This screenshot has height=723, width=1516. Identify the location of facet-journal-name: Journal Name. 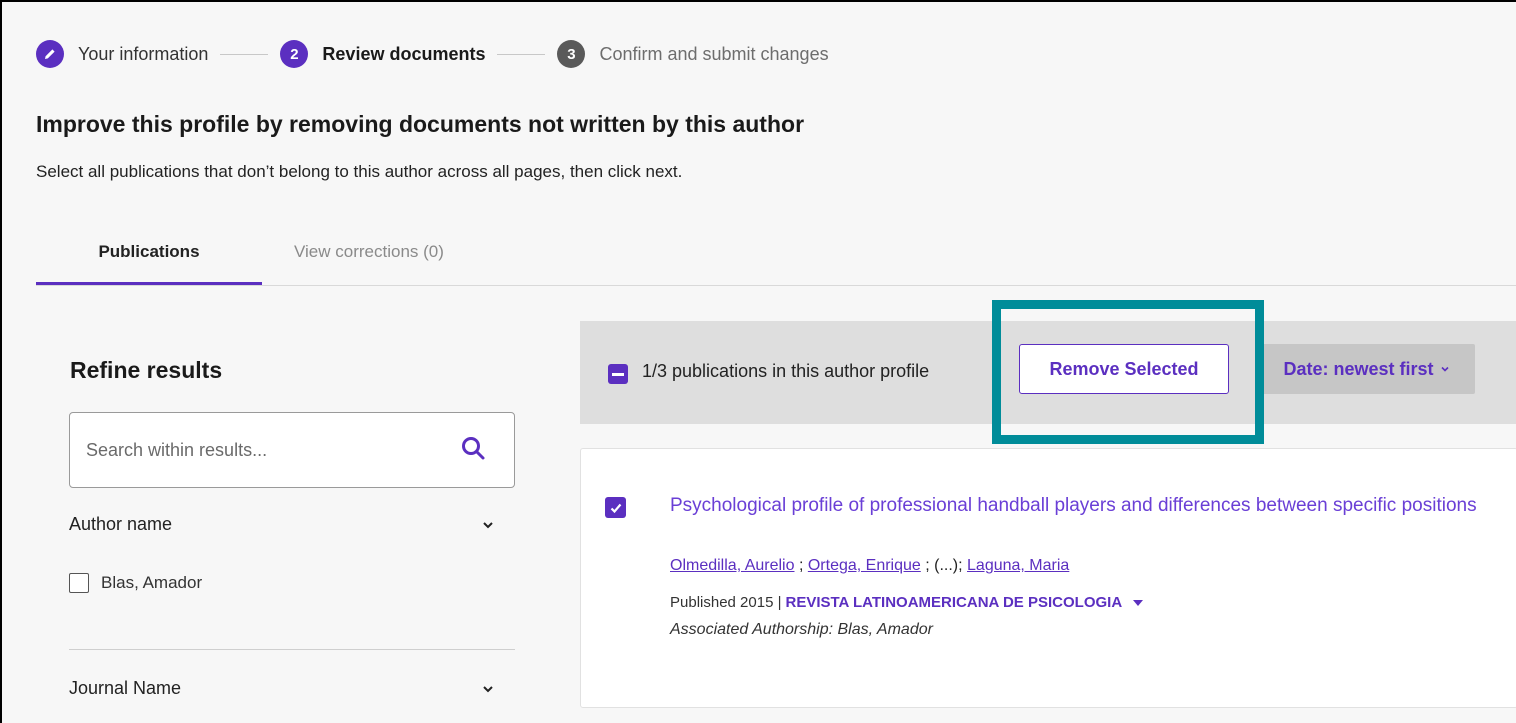
(292, 688).